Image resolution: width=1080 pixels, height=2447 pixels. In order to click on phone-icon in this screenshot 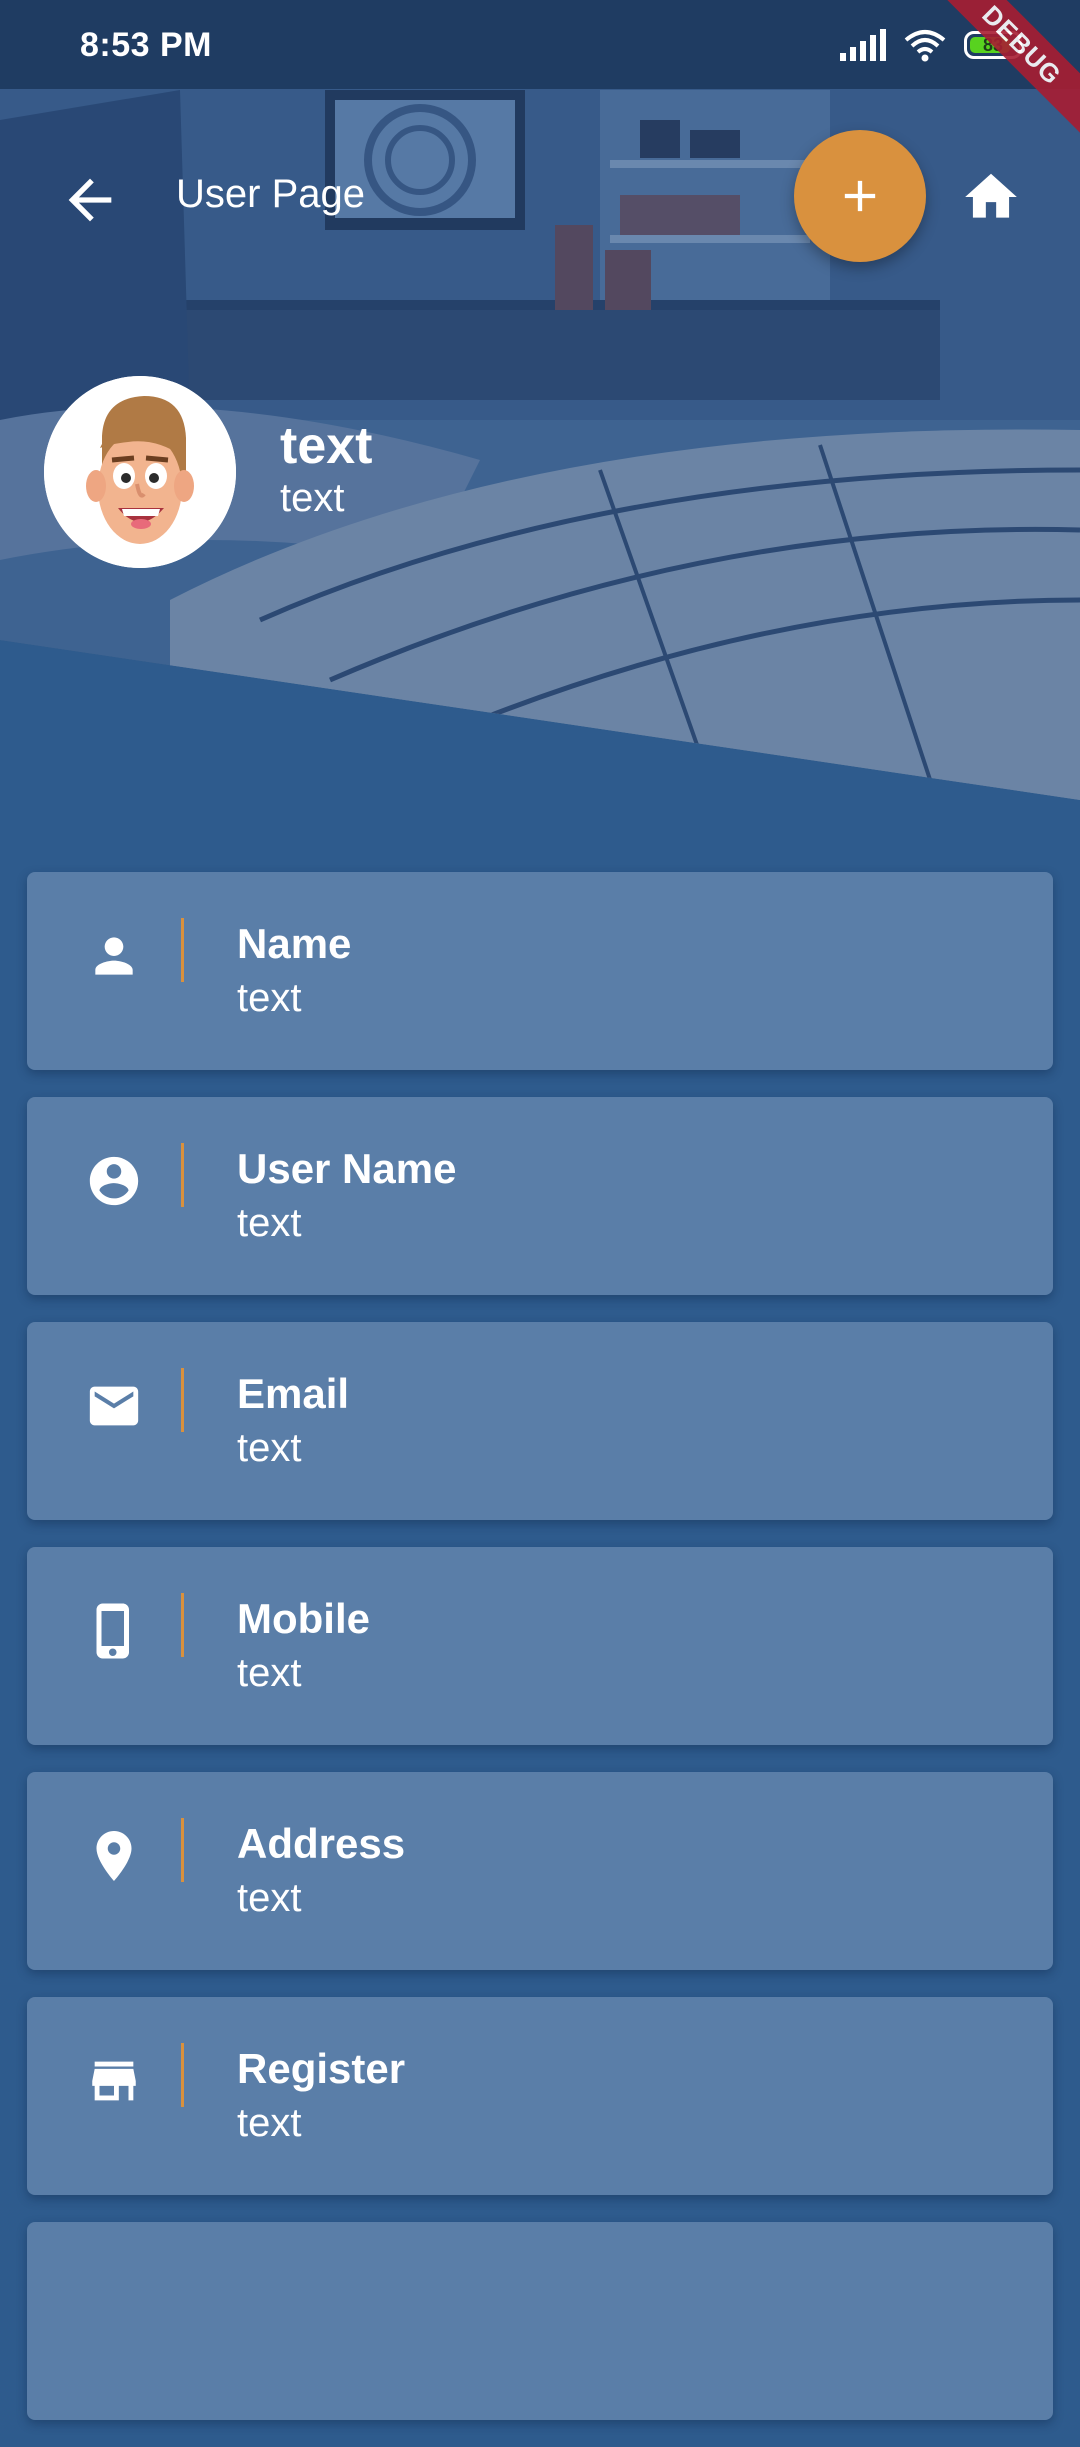, I will do `click(114, 1631)`.